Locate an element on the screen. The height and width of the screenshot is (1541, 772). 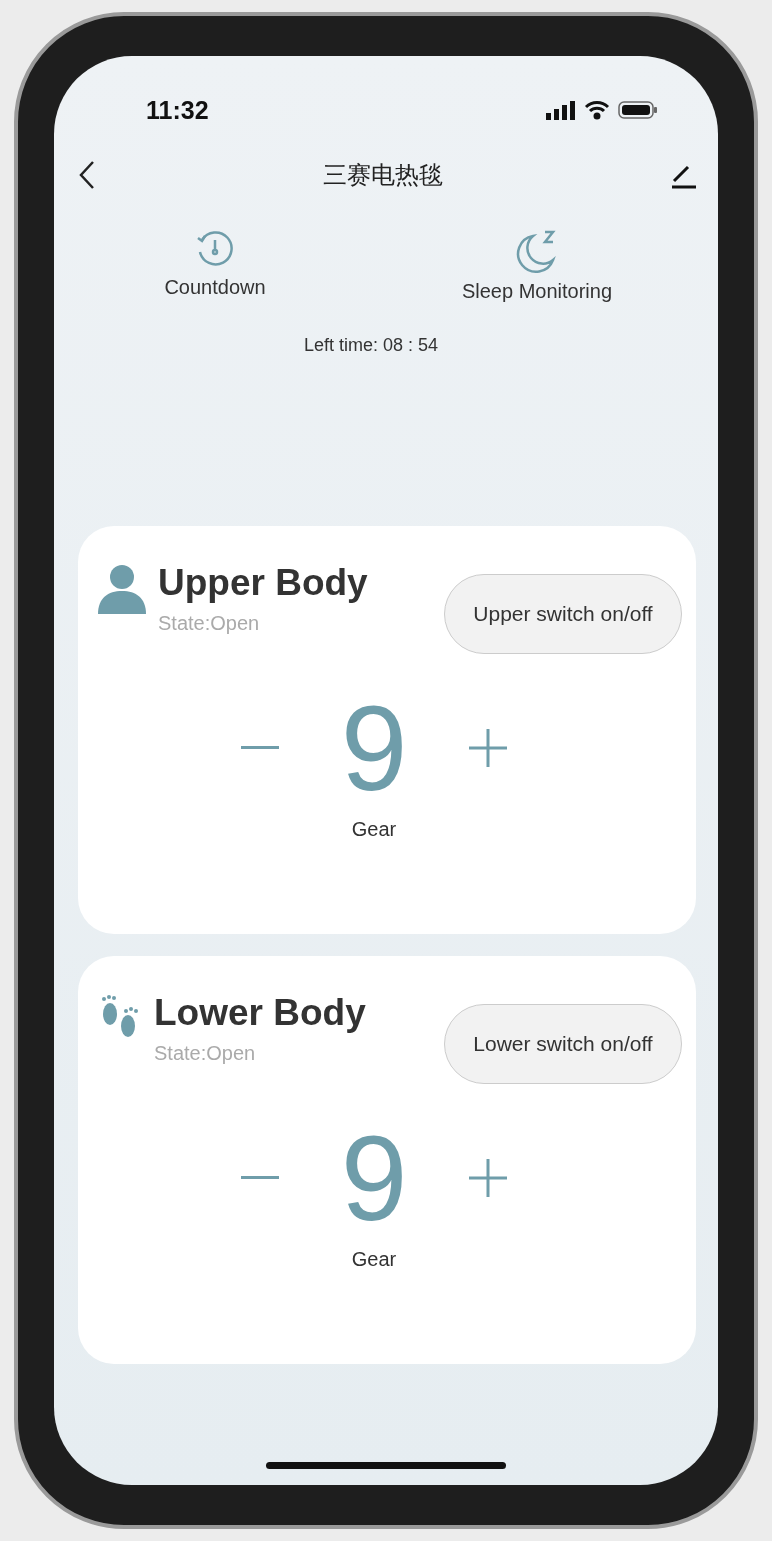
switch-button: Lower switch on/off is located at coordinates (563, 1044).